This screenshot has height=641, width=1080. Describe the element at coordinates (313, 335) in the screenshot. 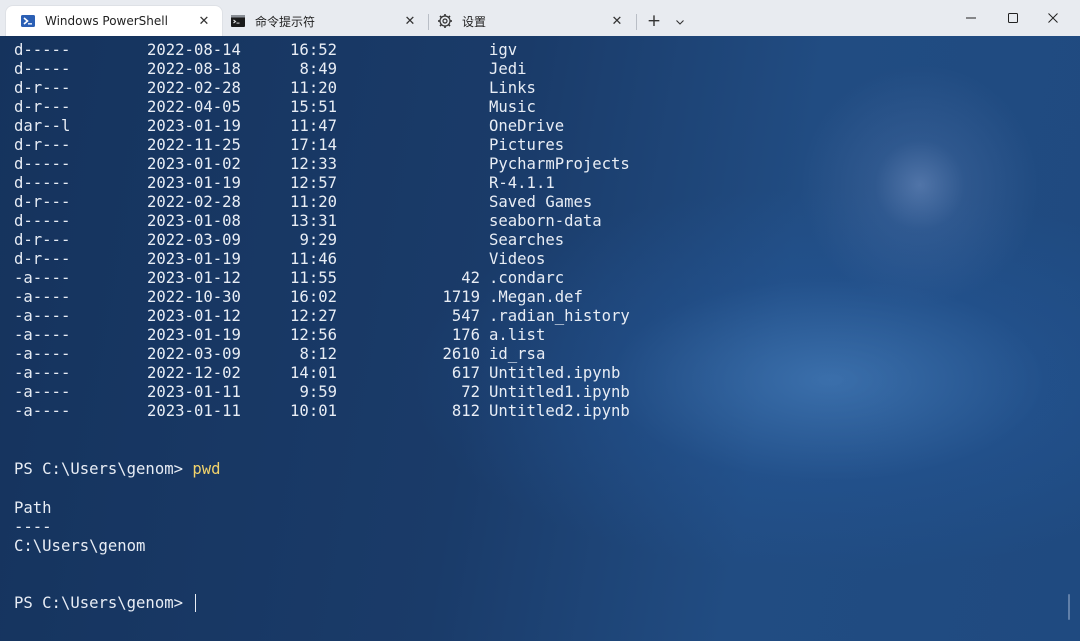

I see `file-time: 12:56` at that location.